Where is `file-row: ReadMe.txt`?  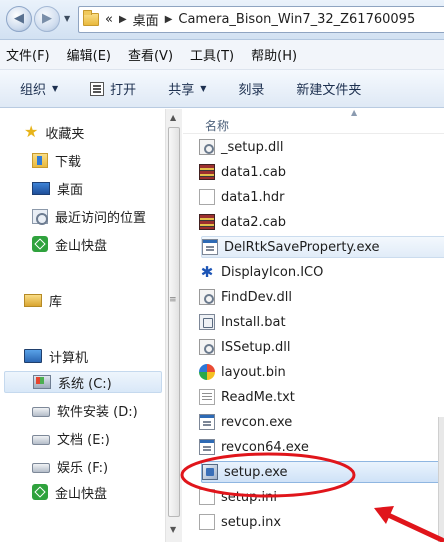 file-row: ReadMe.txt is located at coordinates (321, 397).